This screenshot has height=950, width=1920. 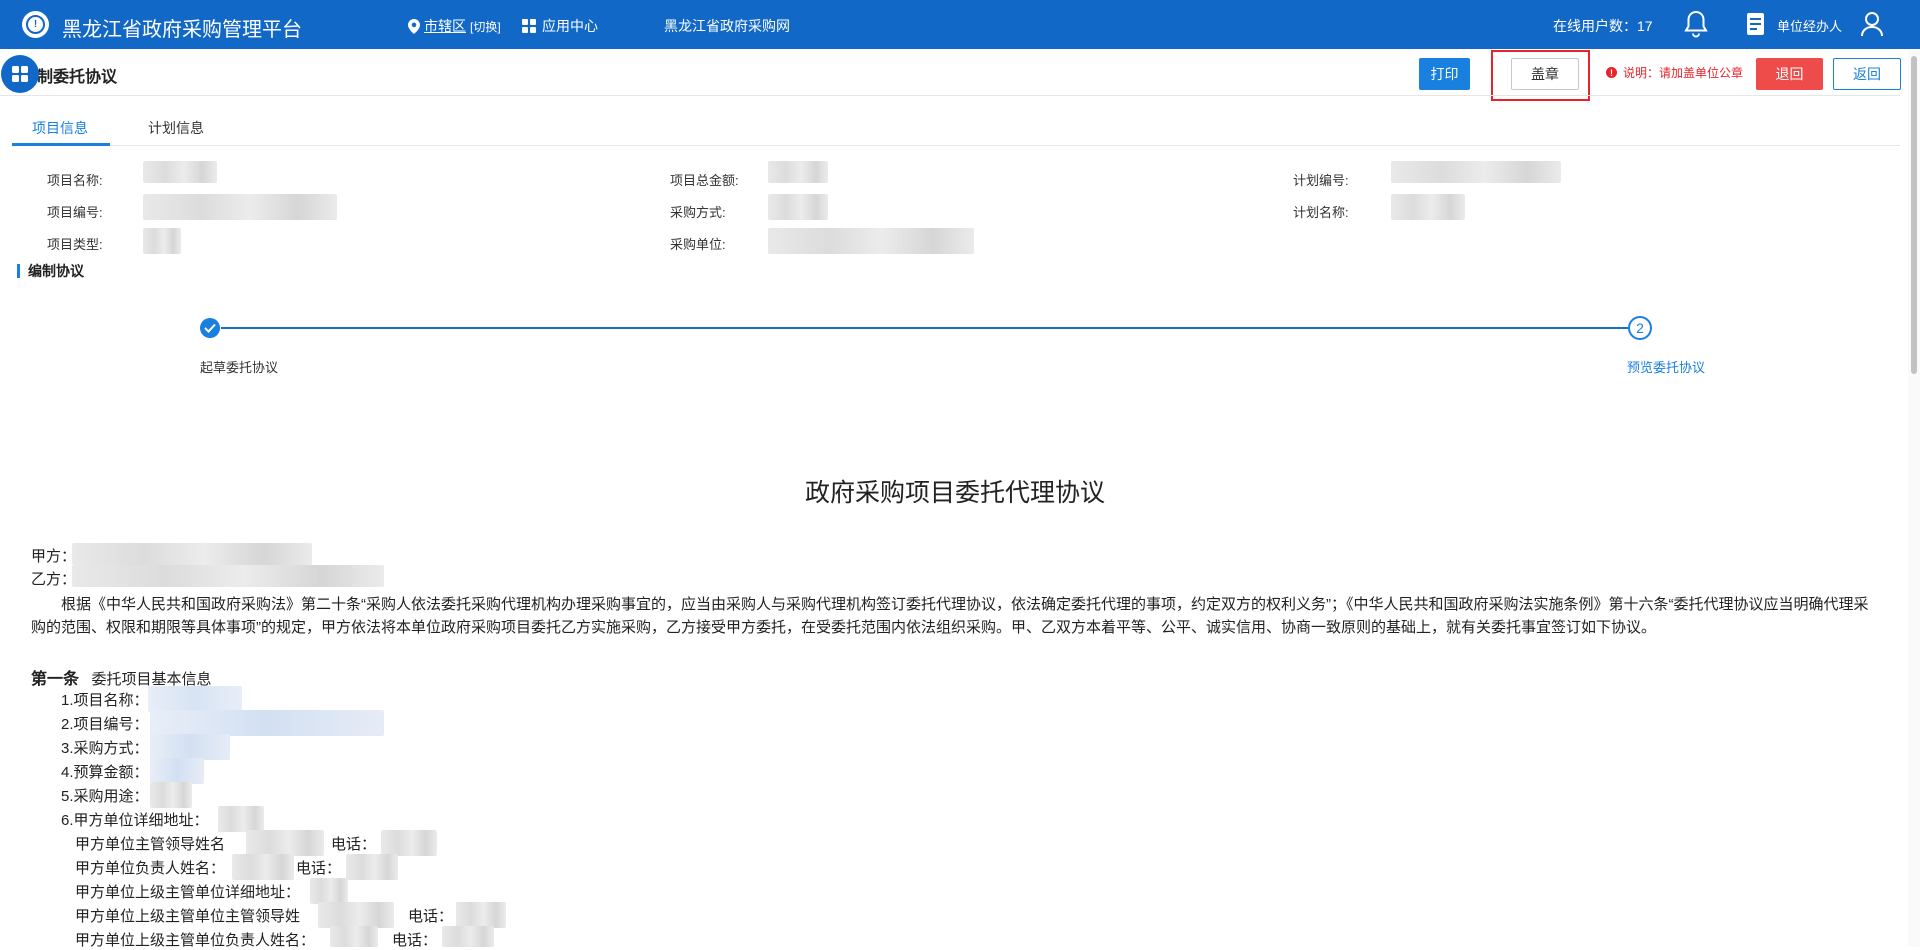 What do you see at coordinates (241, 819) in the screenshot?
I see `item-address-value` at bounding box center [241, 819].